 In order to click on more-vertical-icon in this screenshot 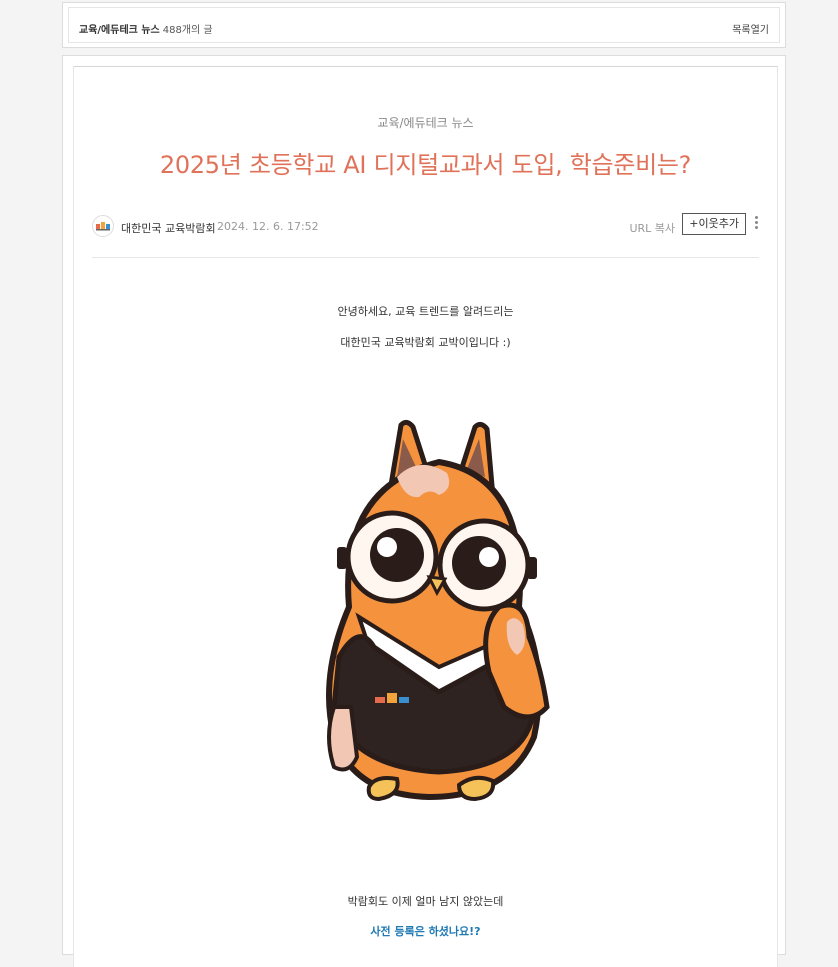, I will do `click(756, 224)`.